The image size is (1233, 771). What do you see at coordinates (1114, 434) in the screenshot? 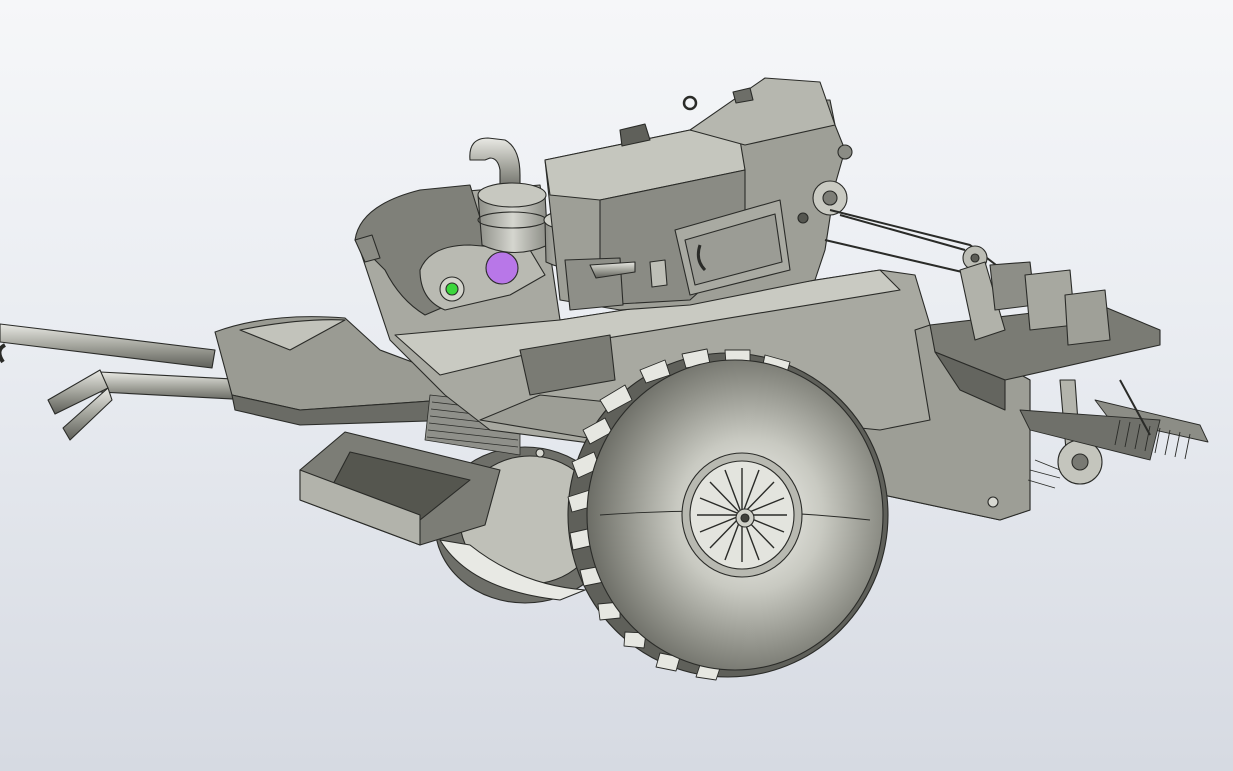
I see `digging-blade-rake` at bounding box center [1114, 434].